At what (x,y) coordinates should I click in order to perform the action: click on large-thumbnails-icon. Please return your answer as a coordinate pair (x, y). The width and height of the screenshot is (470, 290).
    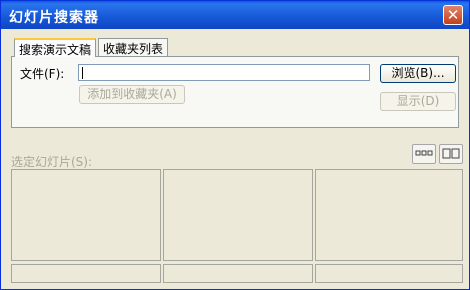
    Looking at the image, I should click on (451, 153).